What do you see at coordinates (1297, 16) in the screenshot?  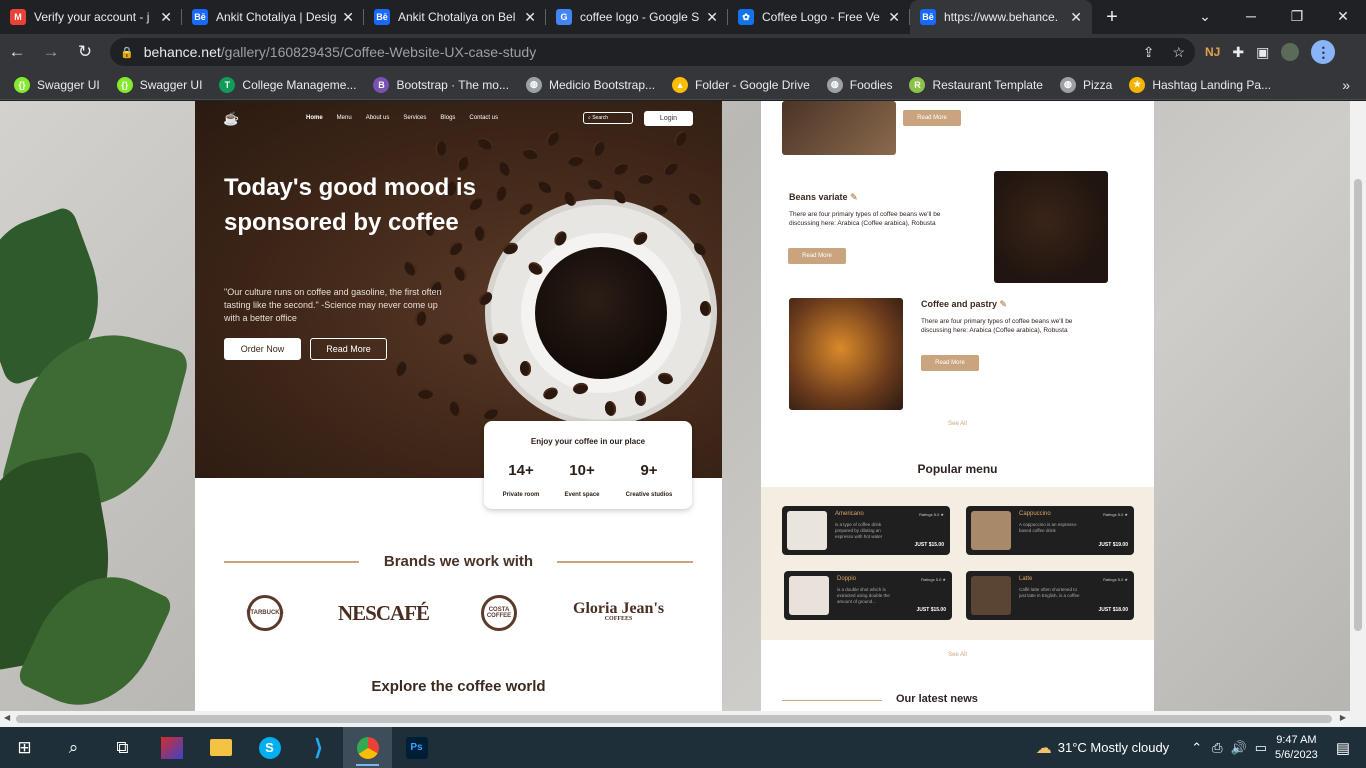 I see `restore-button: ❐` at bounding box center [1297, 16].